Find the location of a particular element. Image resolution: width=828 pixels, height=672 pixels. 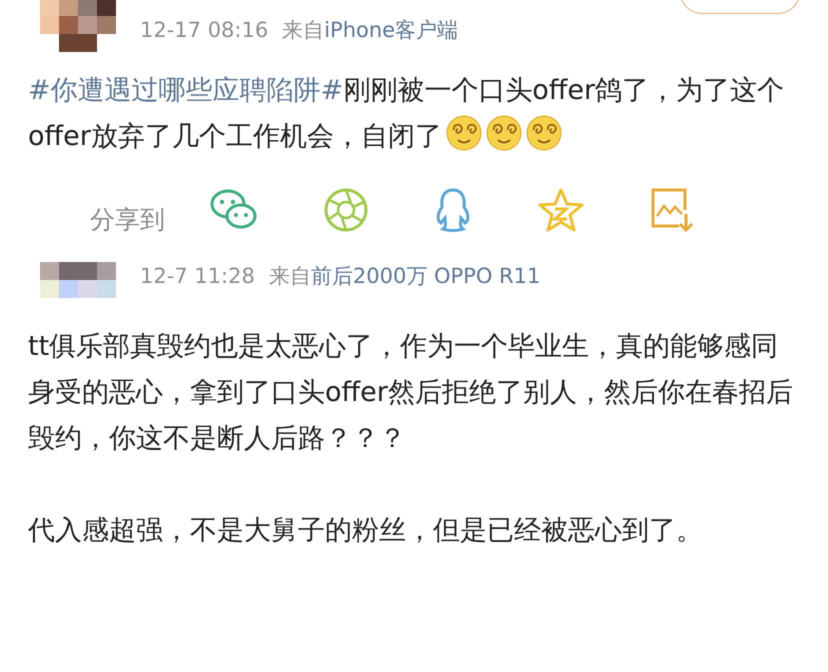

aperture-icon is located at coordinates (346, 210).